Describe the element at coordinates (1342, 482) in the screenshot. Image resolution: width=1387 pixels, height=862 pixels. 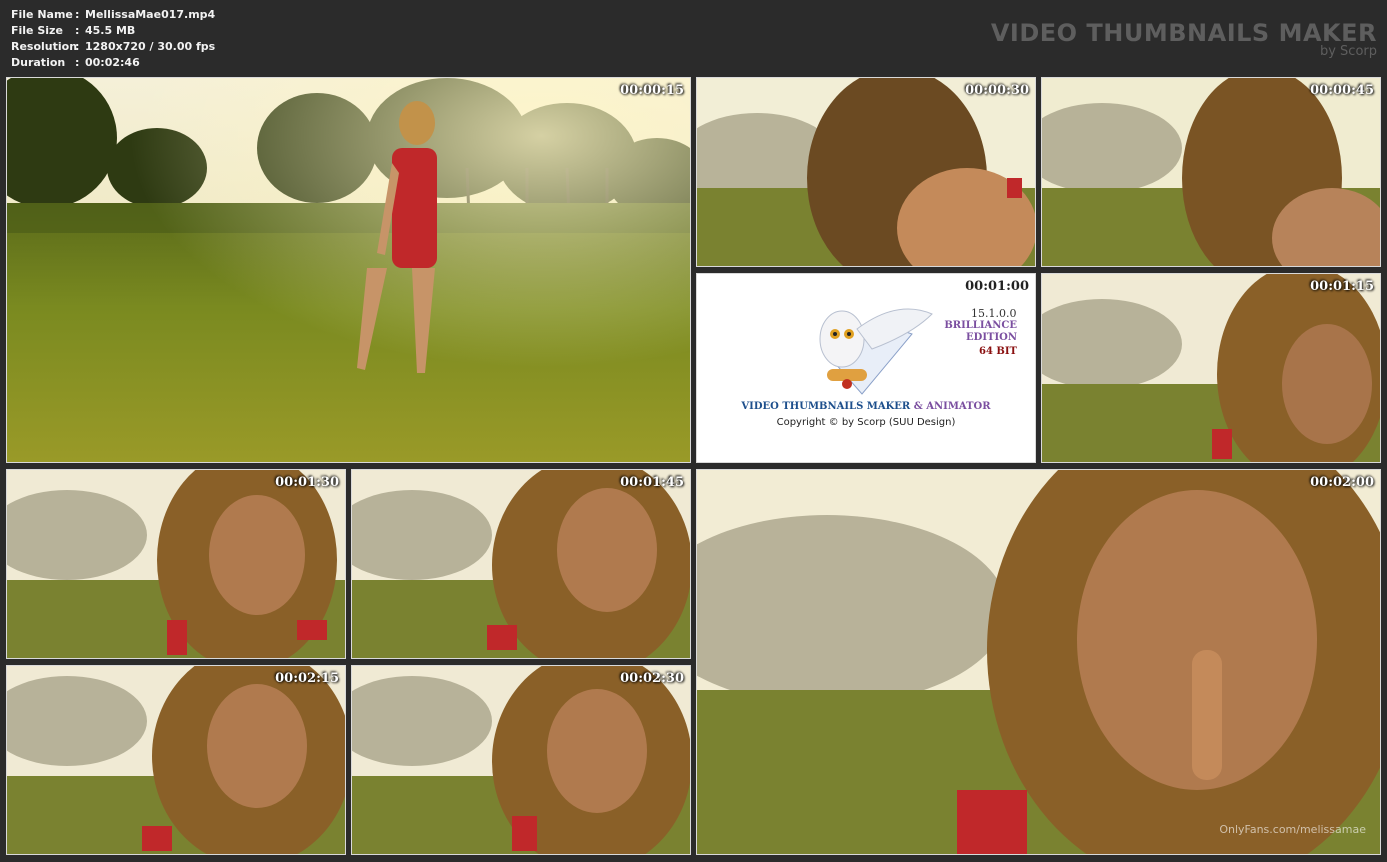
I see `timestamp: 00:02:00` at that location.